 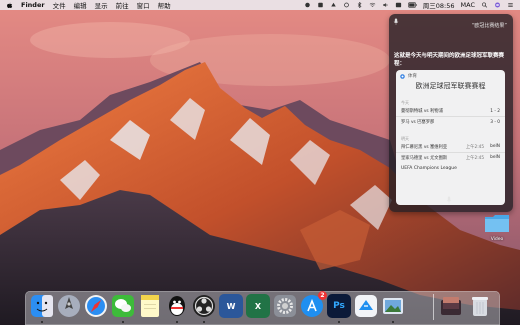 I want to click on menu-finder: Finder, so click(x=33, y=5).